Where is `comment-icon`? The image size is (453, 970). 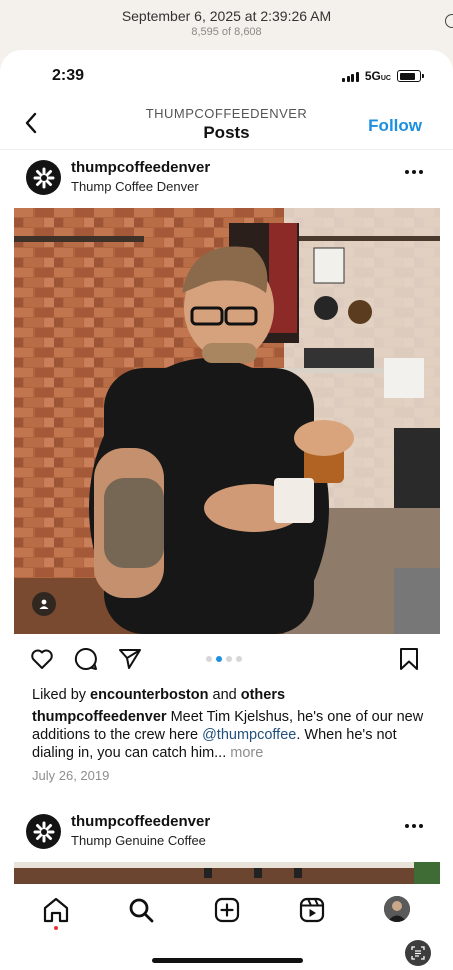
comment-icon is located at coordinates (86, 659).